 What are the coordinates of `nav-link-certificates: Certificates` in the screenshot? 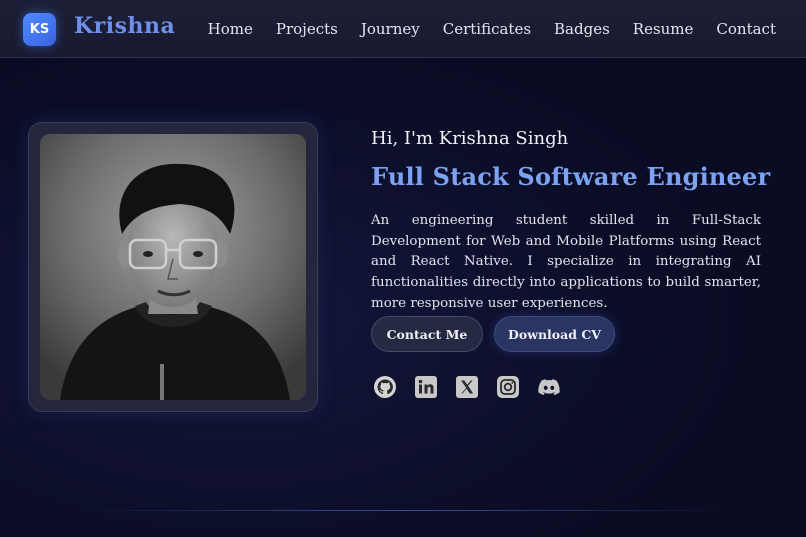 It's located at (487, 29).